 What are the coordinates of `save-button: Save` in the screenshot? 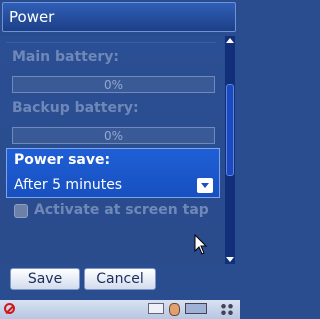 It's located at (45, 279).